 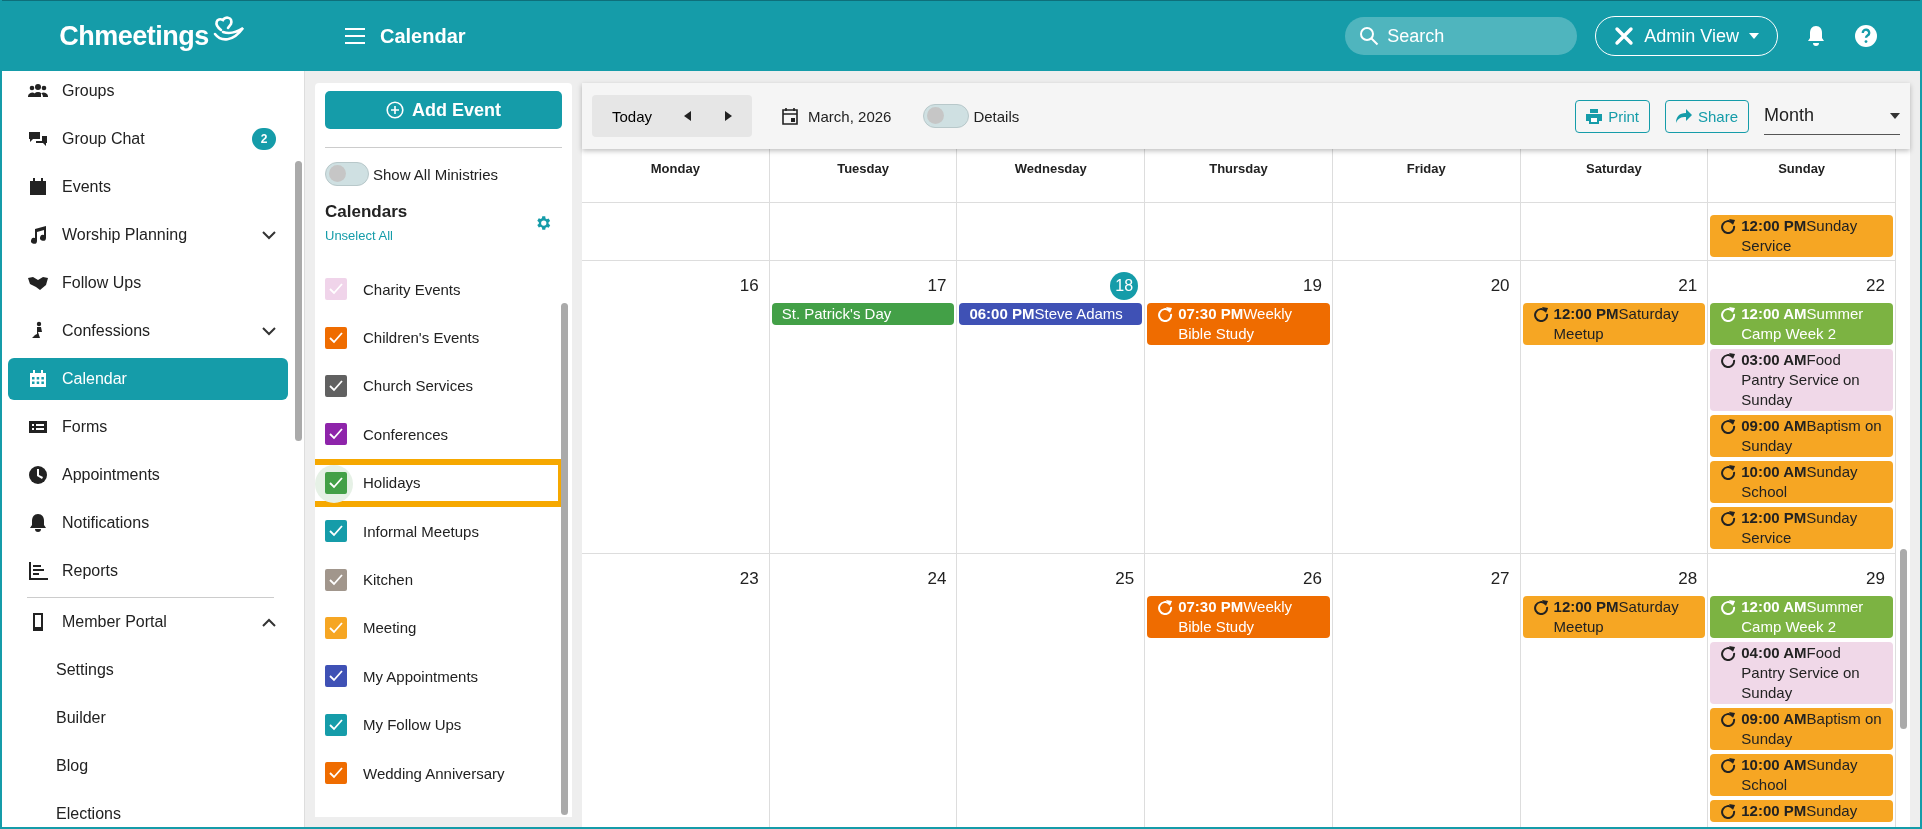 I want to click on calendar-filter-item: My Follow Ups, so click(x=436, y=724).